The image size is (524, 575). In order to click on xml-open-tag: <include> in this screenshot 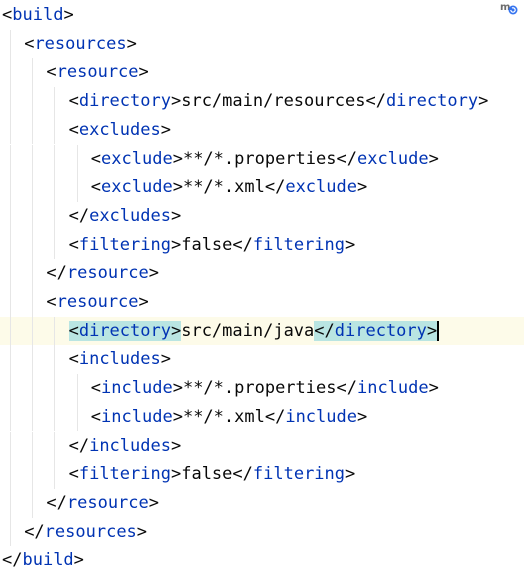, I will do `click(137, 417)`.